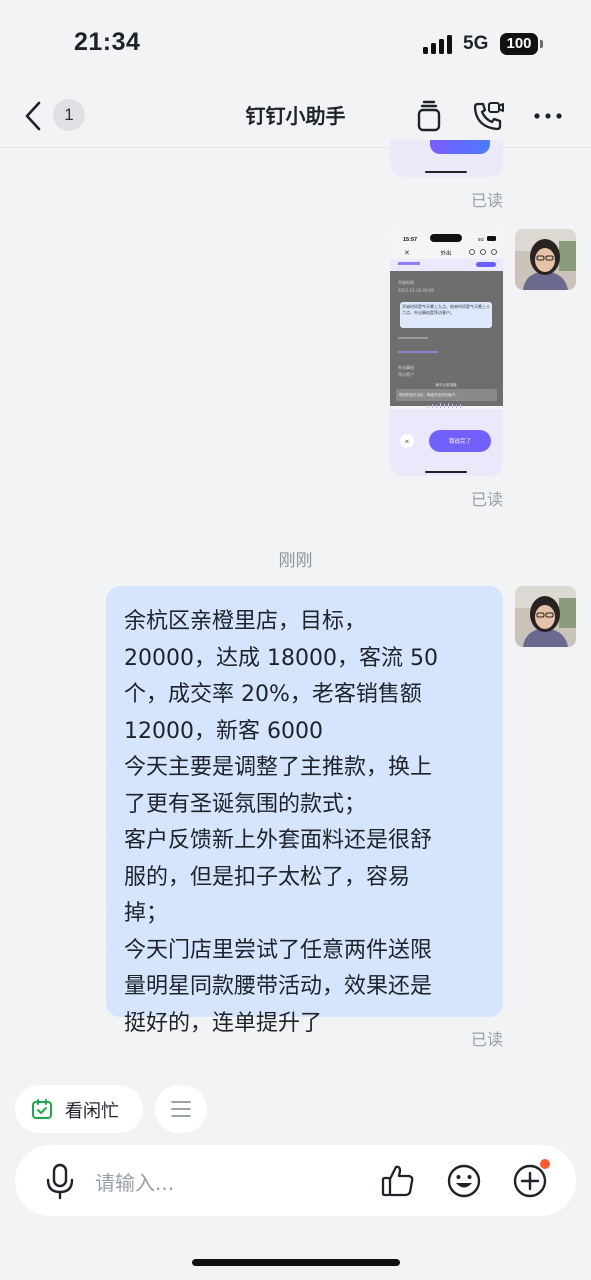 Image resolution: width=591 pixels, height=1280 pixels. I want to click on emoji-button, so click(464, 1181).